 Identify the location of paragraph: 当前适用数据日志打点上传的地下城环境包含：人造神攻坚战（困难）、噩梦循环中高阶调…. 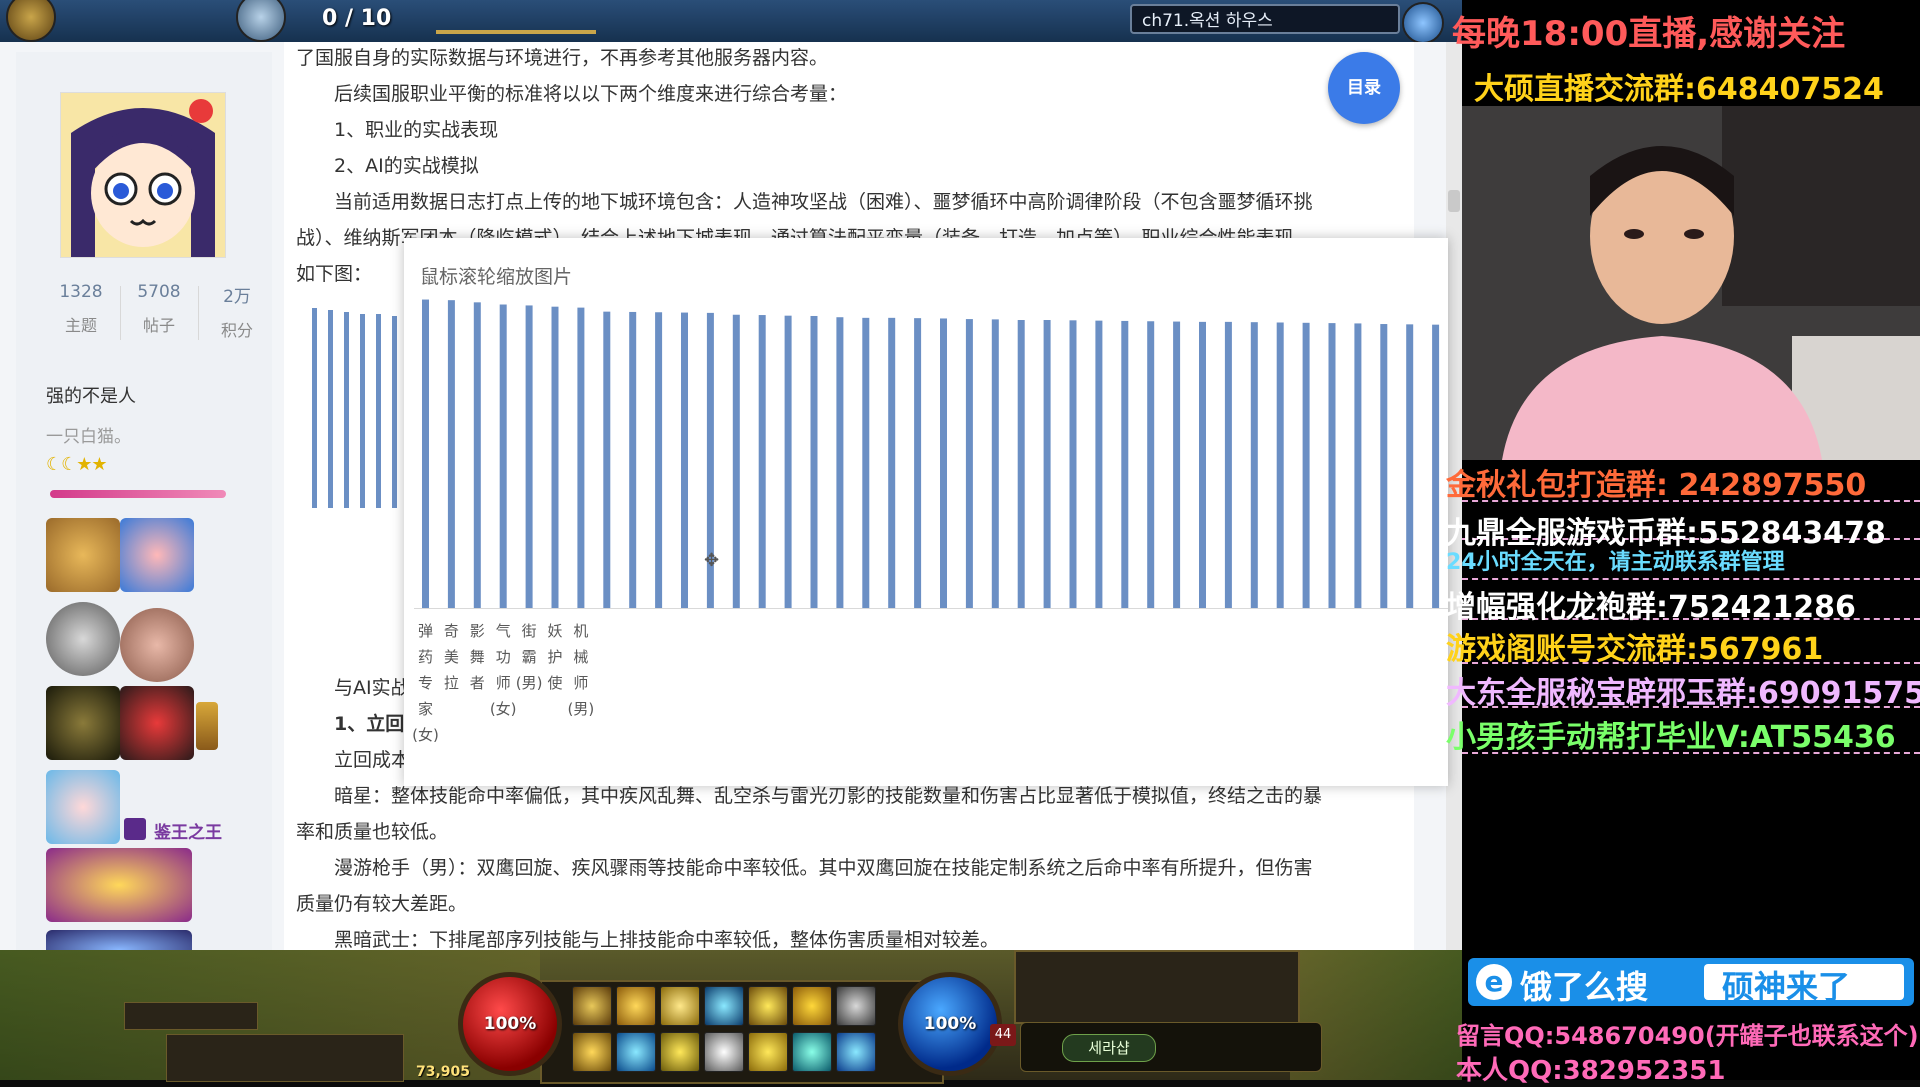
(823, 202).